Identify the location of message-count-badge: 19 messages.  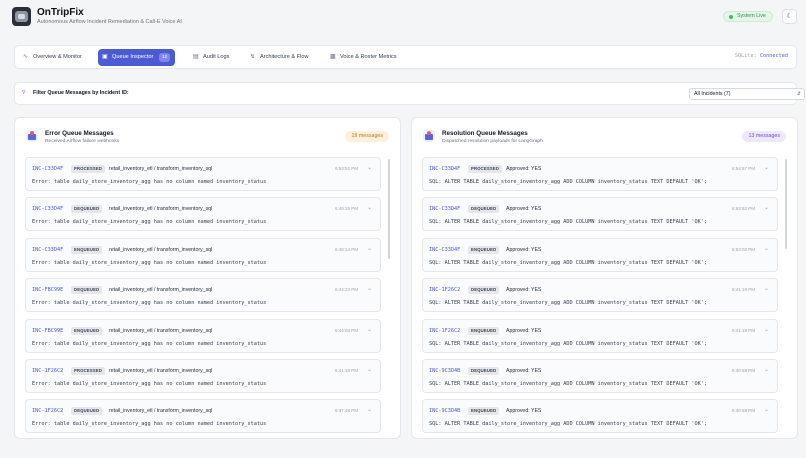
(367, 136).